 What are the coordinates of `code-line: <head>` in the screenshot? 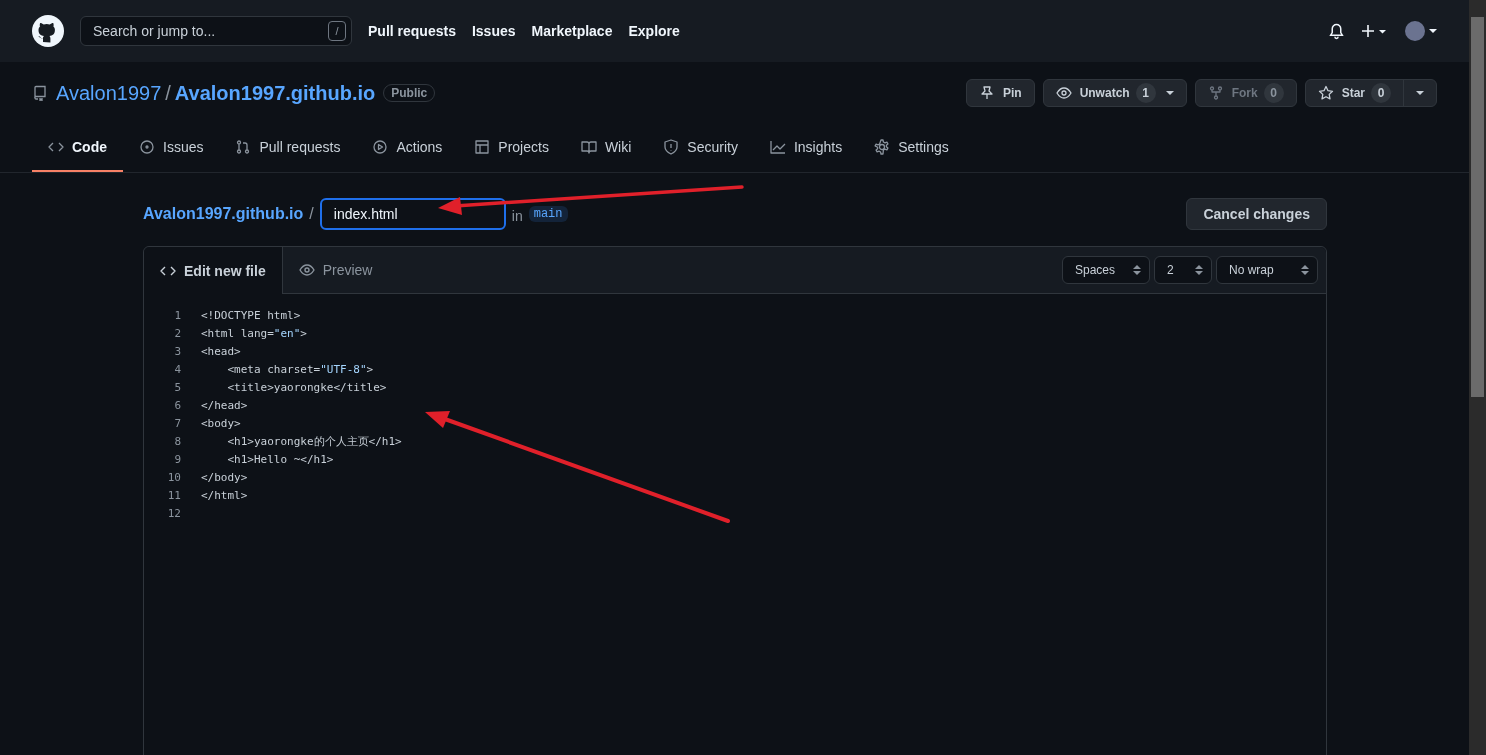 It's located at (221, 351).